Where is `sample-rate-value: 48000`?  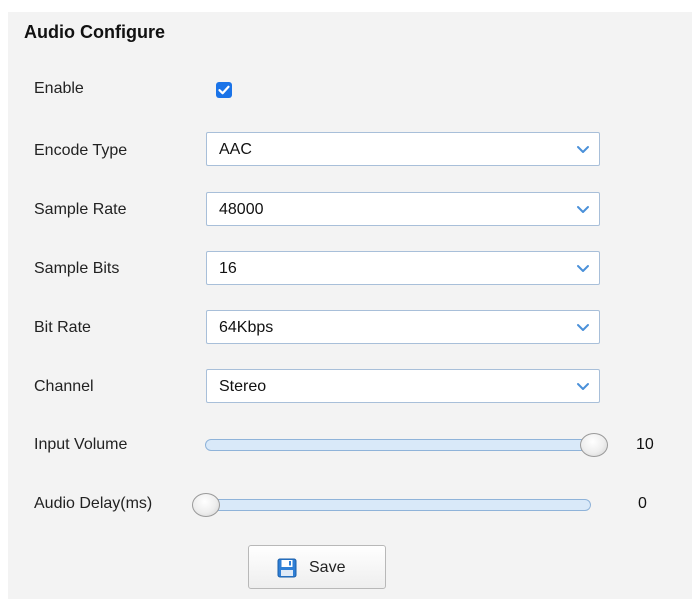
sample-rate-value: 48000 is located at coordinates (241, 209).